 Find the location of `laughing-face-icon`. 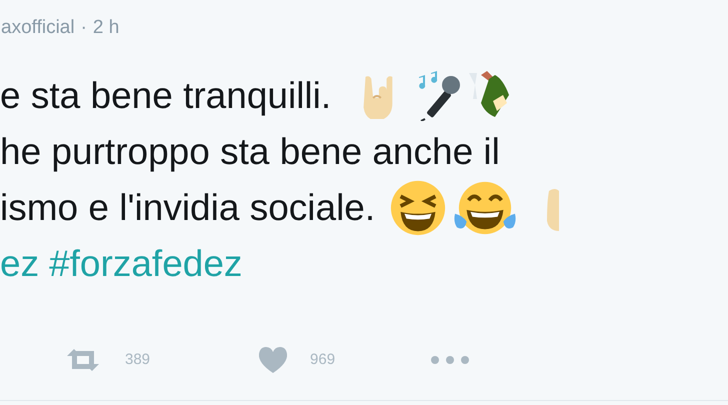

laughing-face-icon is located at coordinates (418, 208).